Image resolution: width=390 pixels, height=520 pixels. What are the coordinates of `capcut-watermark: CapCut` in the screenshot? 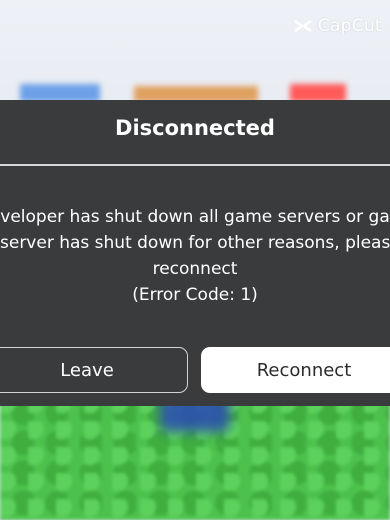 It's located at (337, 26).